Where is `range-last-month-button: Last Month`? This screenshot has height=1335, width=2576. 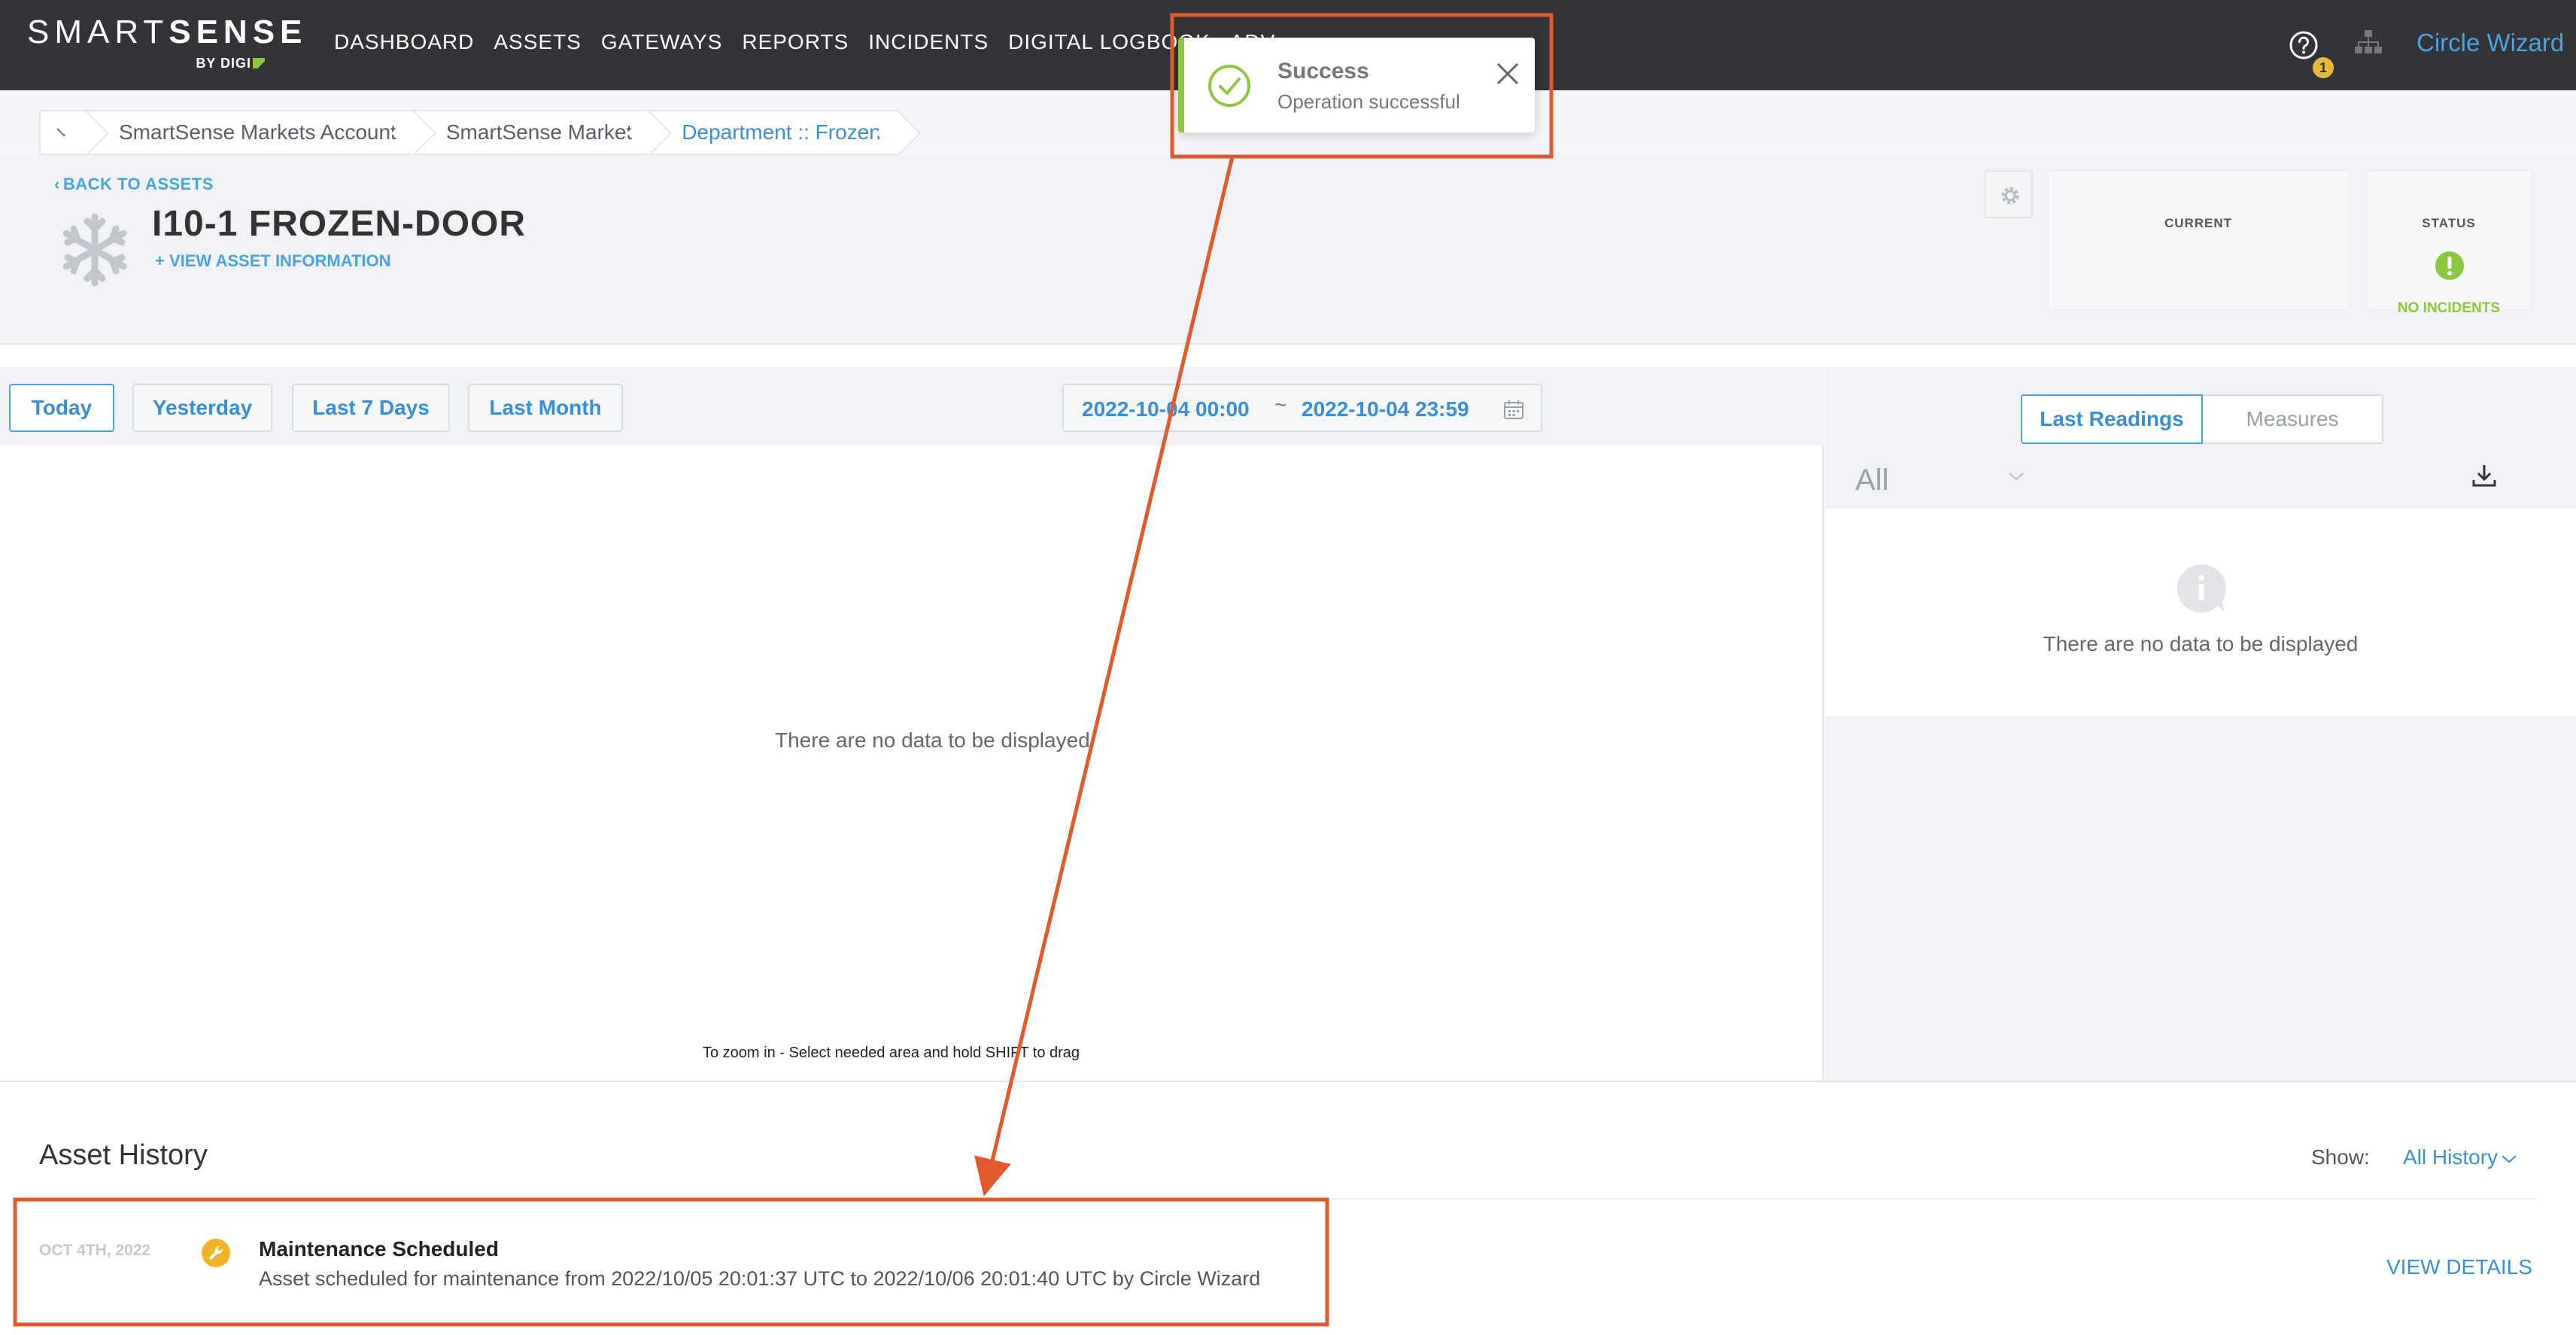
range-last-month-button: Last Month is located at coordinates (546, 408).